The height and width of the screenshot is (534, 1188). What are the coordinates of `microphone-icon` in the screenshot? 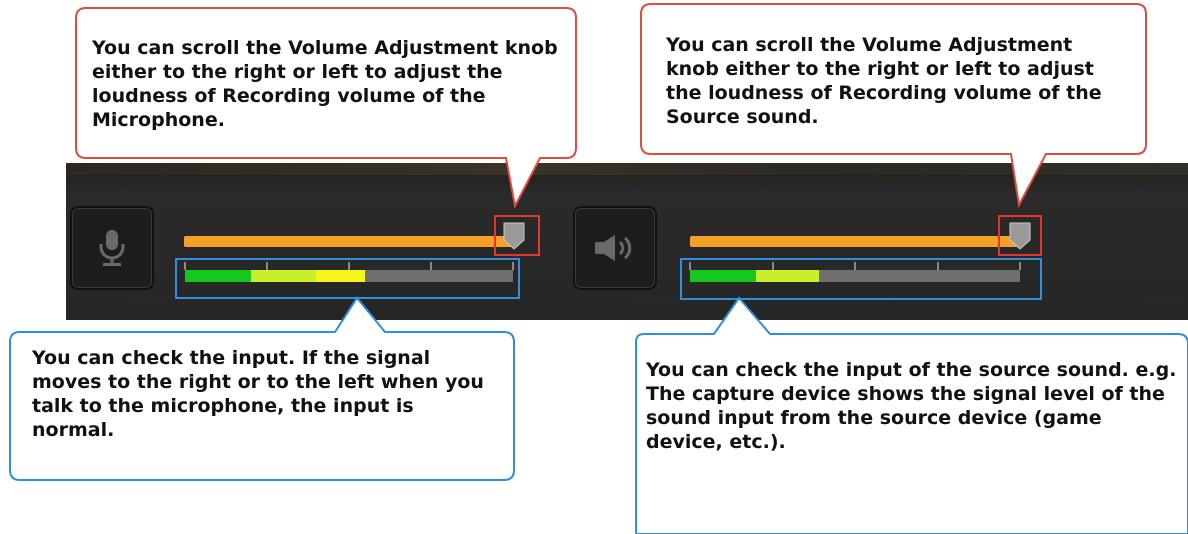 It's located at (112, 248).